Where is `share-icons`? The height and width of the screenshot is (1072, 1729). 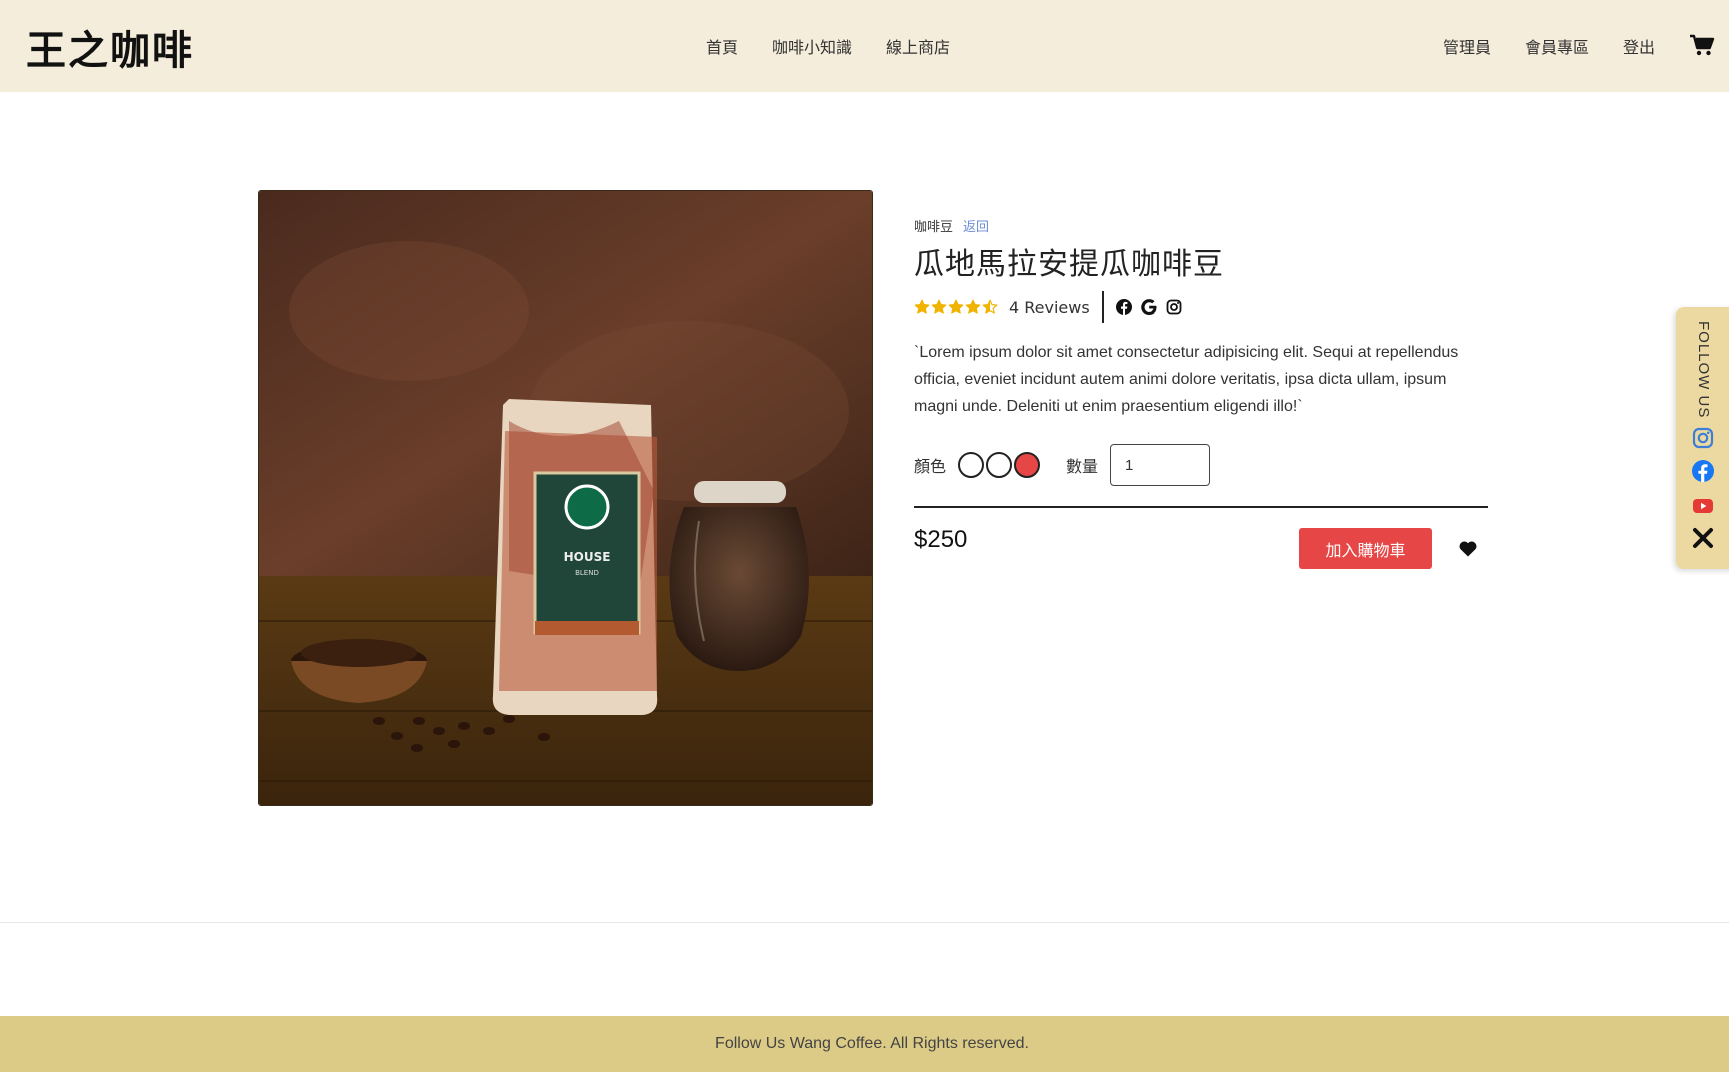
share-icons is located at coordinates (1148, 307).